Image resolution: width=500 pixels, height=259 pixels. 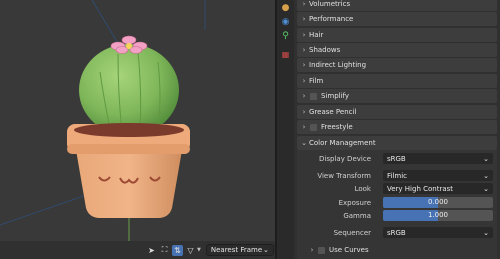 What do you see at coordinates (285, 7) in the screenshot?
I see `physics-tab-icon: ●` at bounding box center [285, 7].